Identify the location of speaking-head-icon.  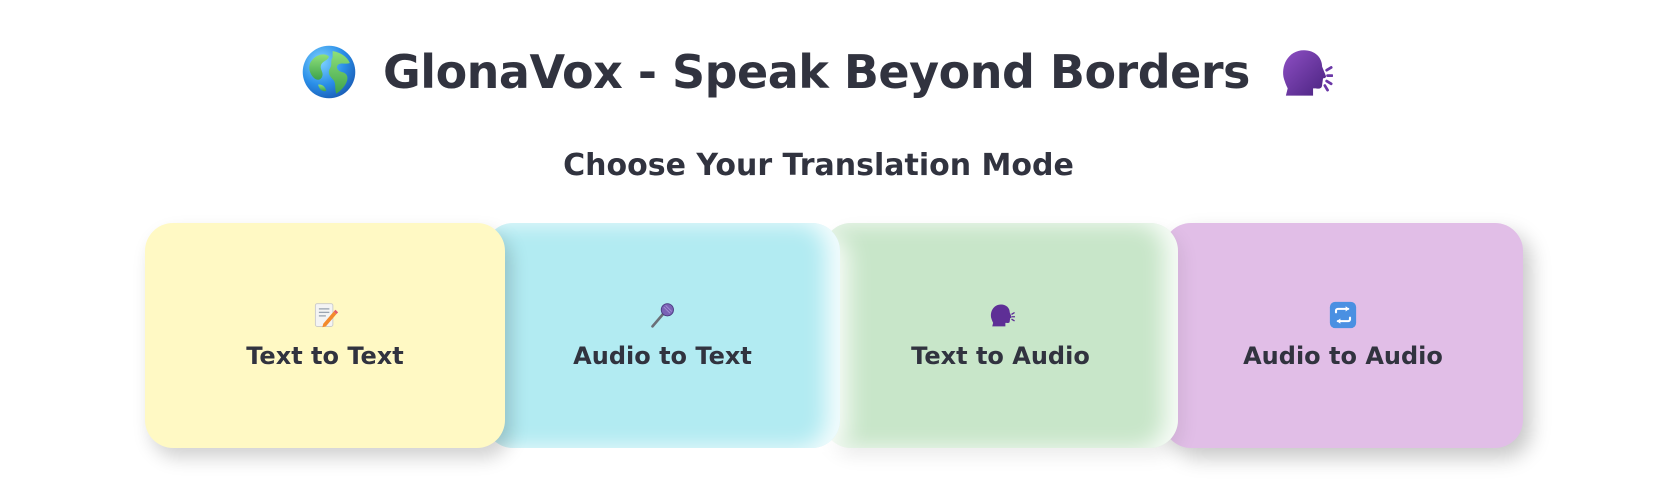
(1002, 315).